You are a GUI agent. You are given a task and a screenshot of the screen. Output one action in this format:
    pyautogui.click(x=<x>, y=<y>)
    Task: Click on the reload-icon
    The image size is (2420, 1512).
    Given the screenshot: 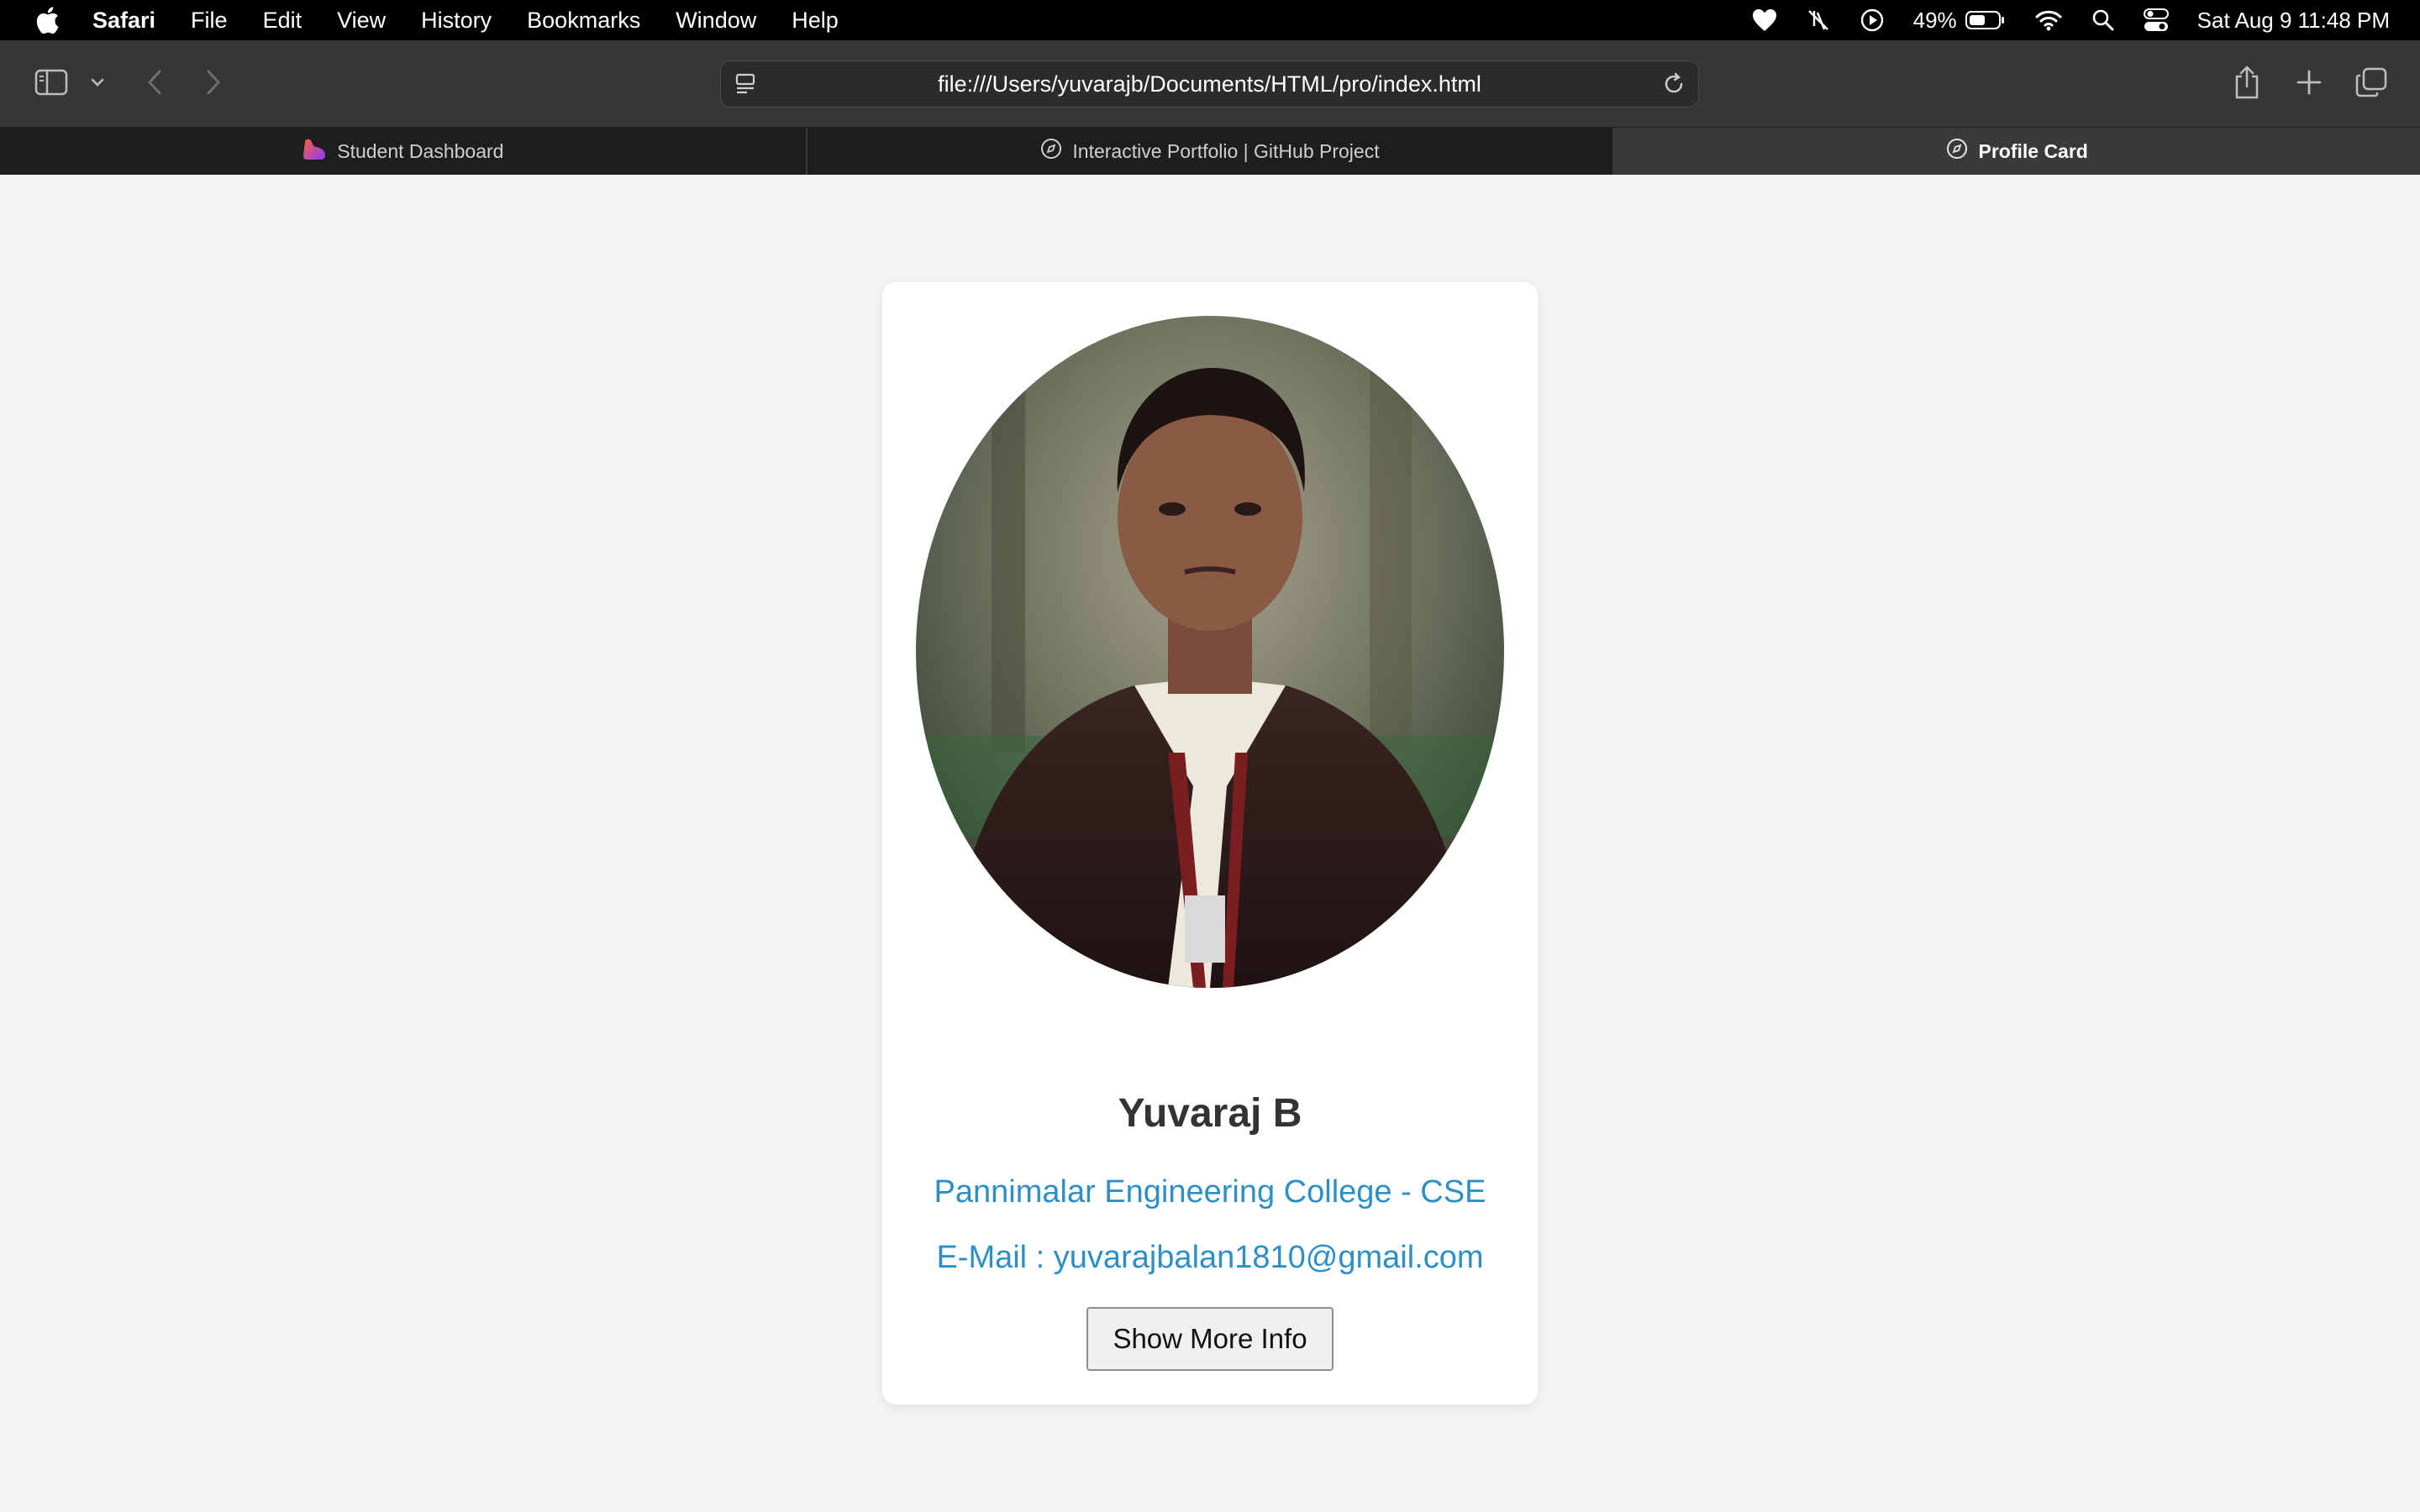 What is the action you would take?
    pyautogui.click(x=1674, y=86)
    